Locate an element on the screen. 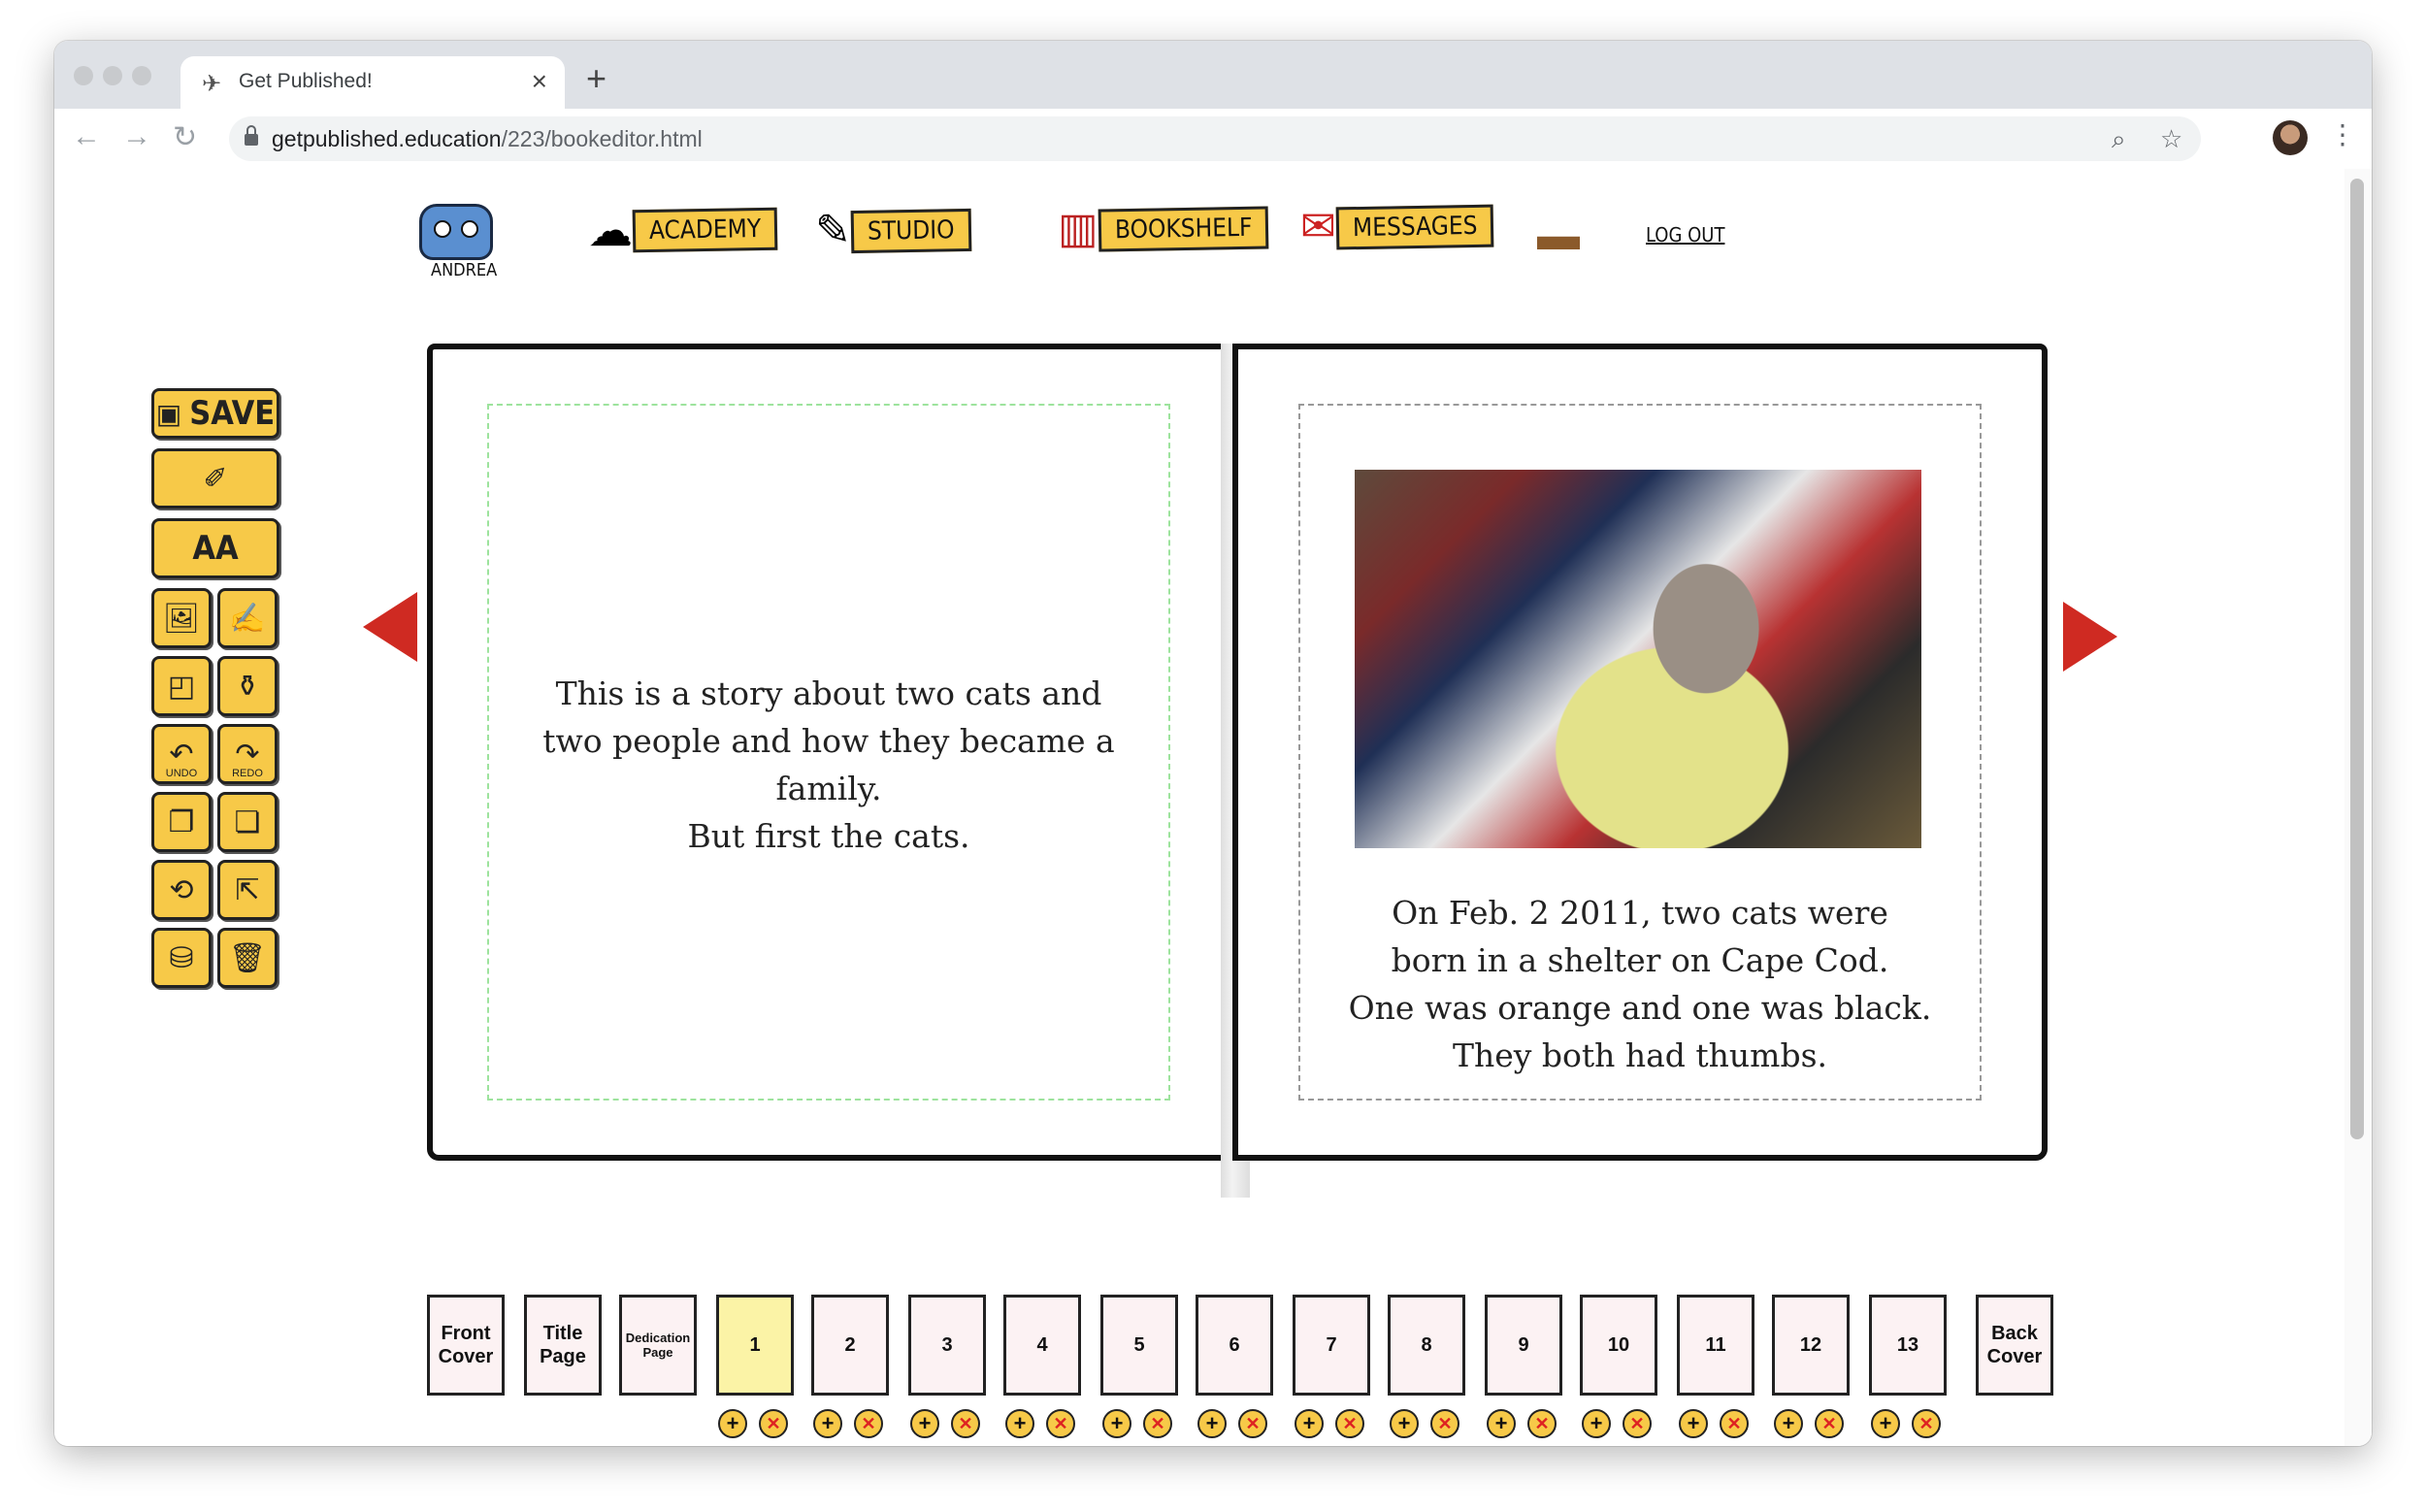 This screenshot has height=1512, width=2426. logout-link: LOG OUT is located at coordinates (1685, 235).